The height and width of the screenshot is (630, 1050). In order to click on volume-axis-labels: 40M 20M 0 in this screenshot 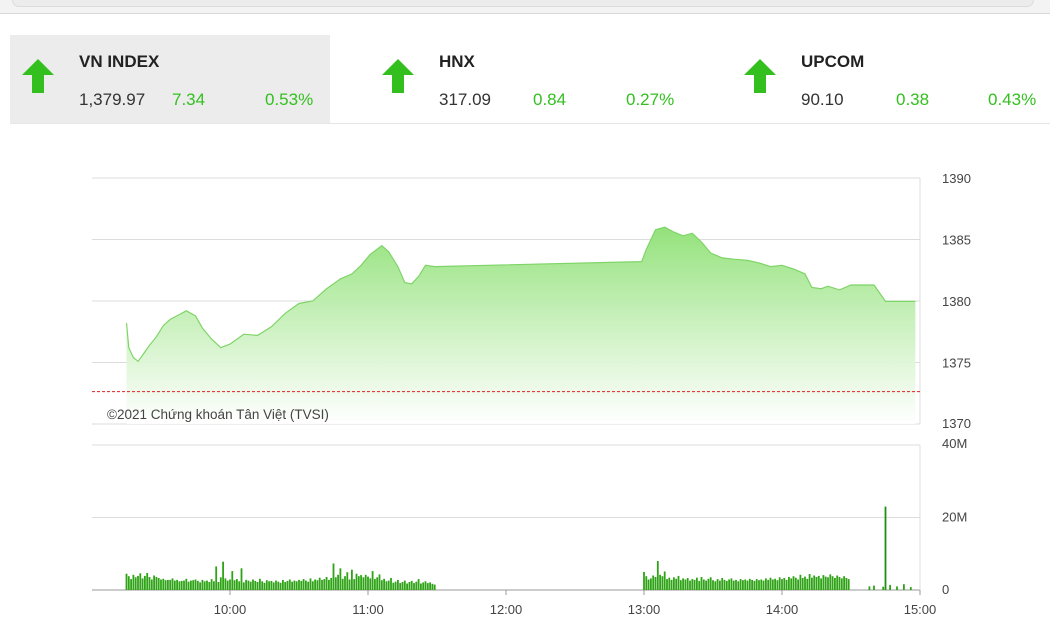, I will do `click(954, 516)`.